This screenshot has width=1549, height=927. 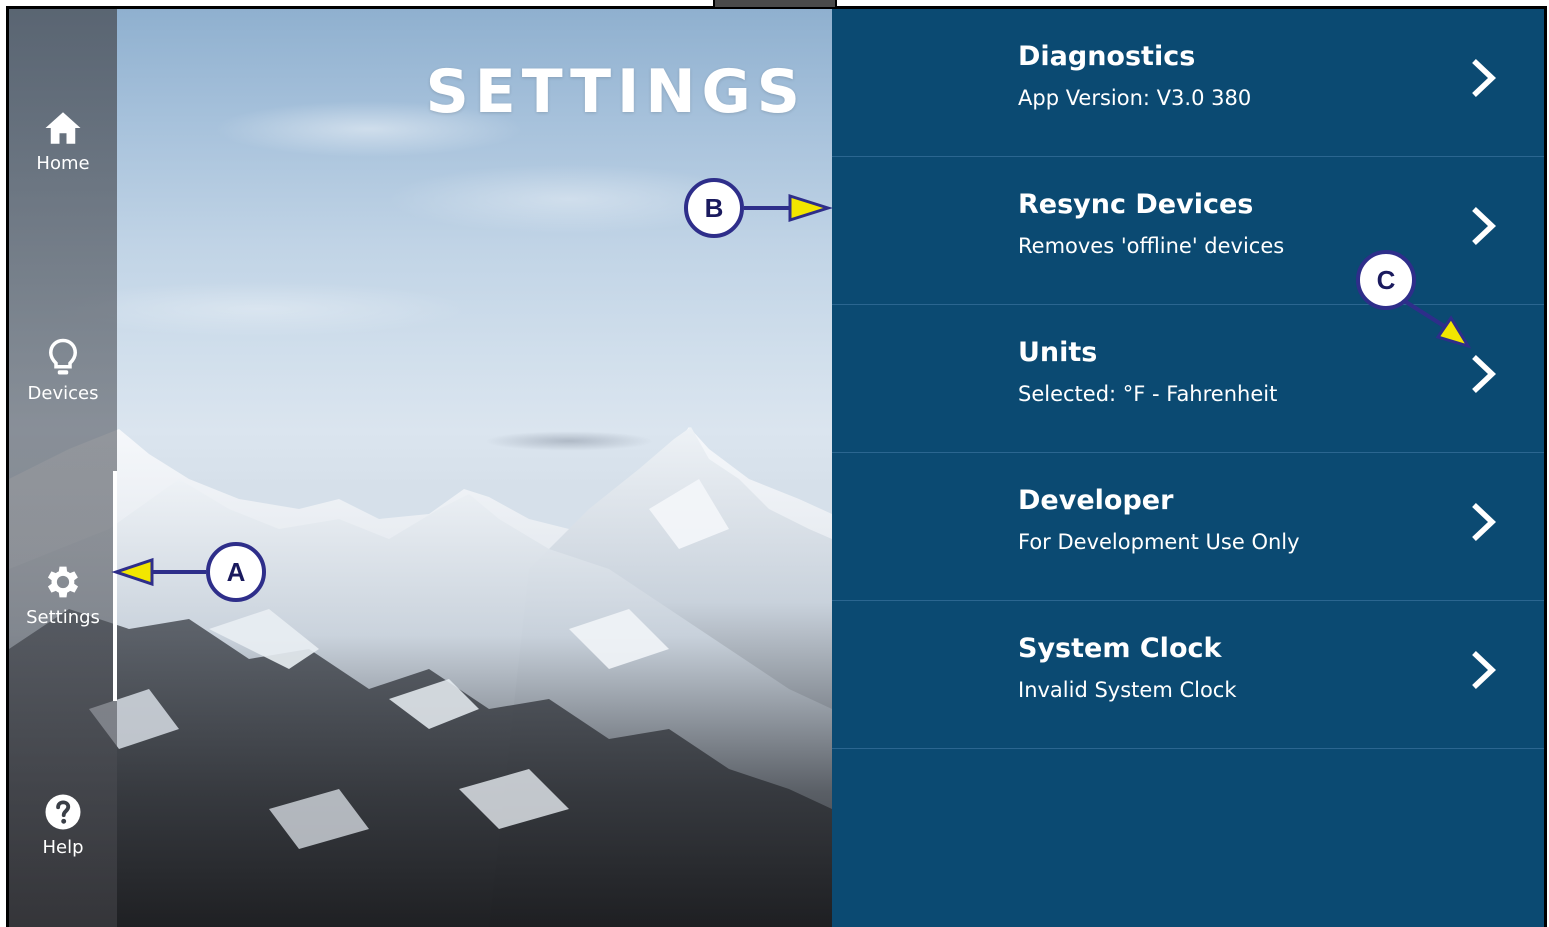 I want to click on top-tab-handle, so click(x=775, y=4).